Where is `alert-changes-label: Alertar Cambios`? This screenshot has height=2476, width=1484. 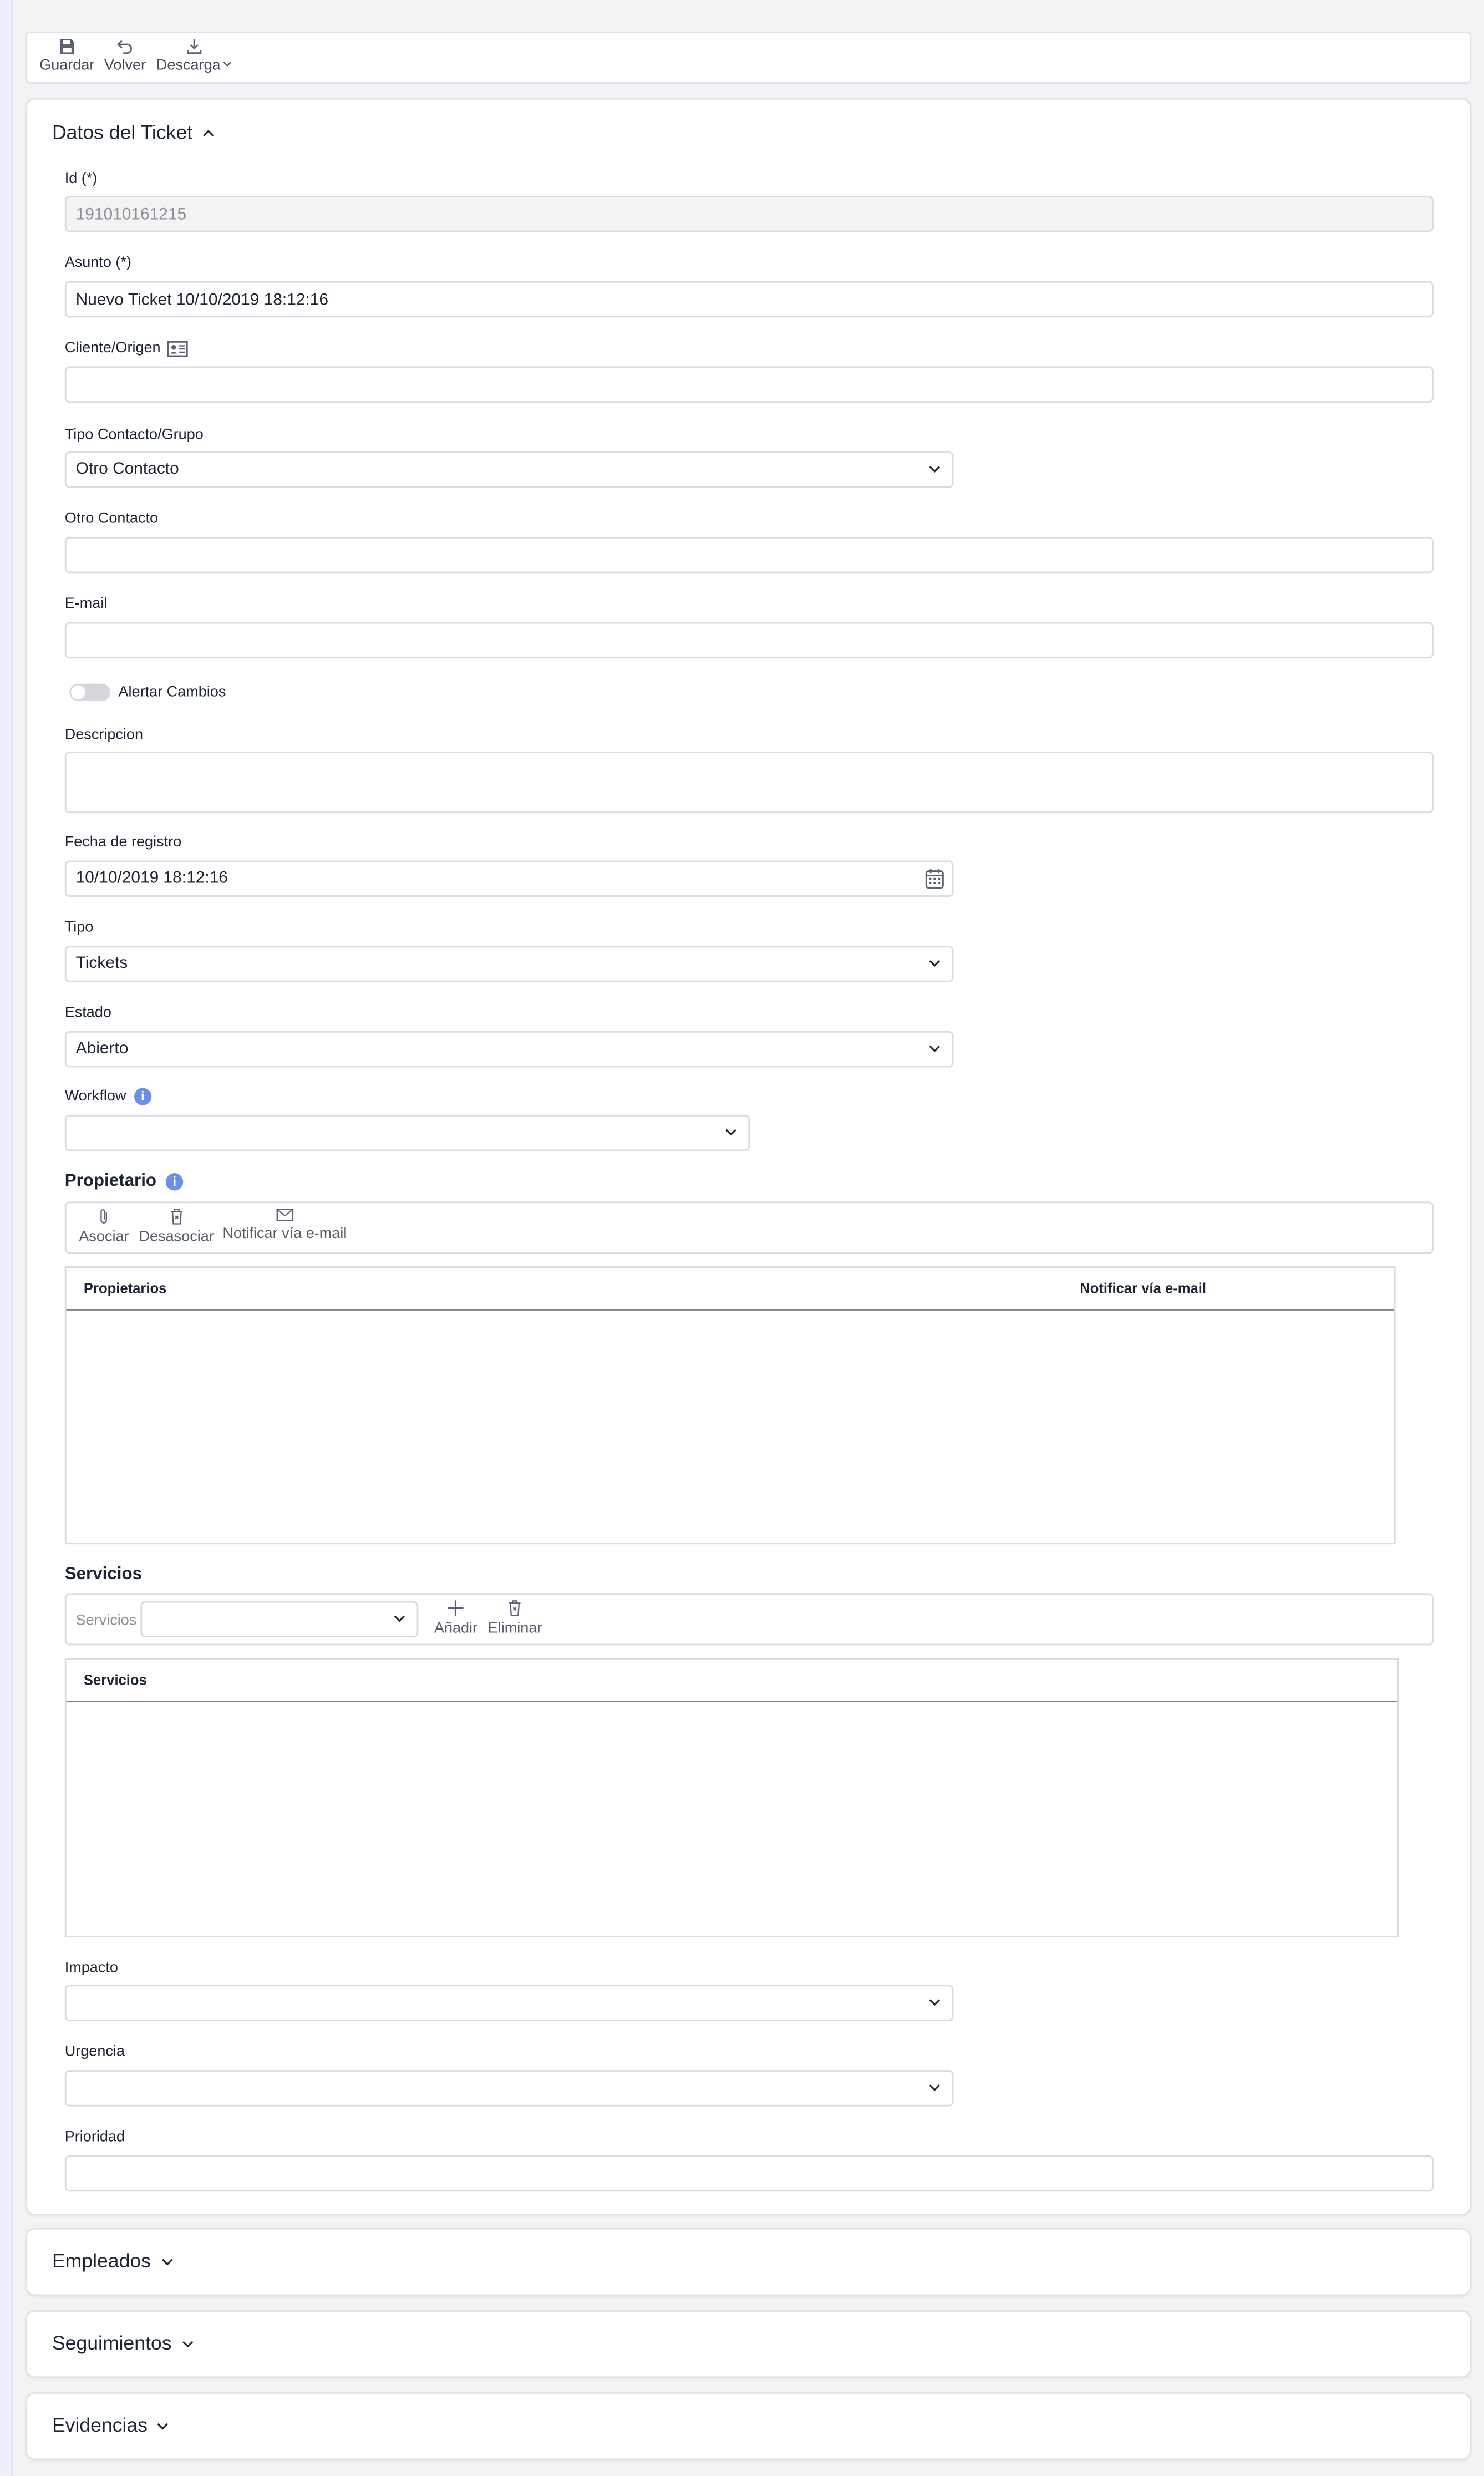
alert-changes-label: Alertar Cambios is located at coordinates (172, 692).